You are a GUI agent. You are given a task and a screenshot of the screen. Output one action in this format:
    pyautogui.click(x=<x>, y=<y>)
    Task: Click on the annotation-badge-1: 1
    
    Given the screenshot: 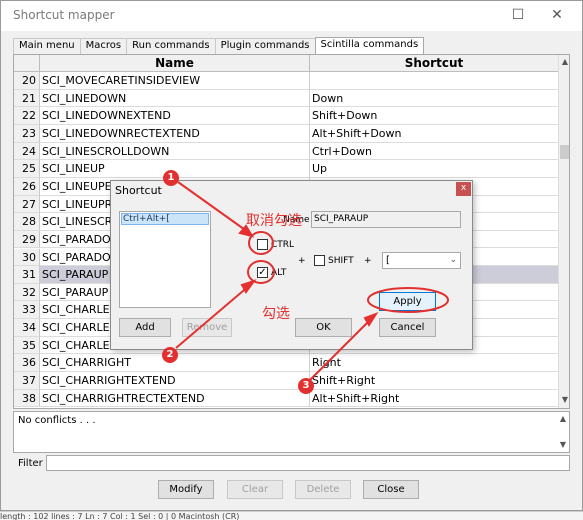 What is the action you would take?
    pyautogui.click(x=171, y=178)
    